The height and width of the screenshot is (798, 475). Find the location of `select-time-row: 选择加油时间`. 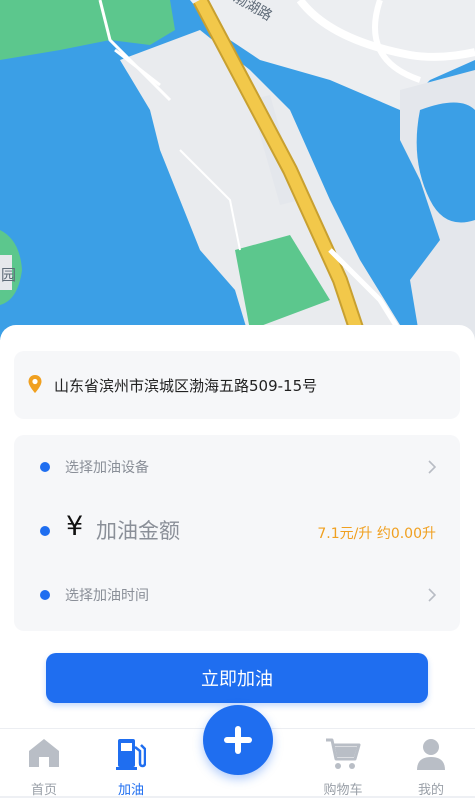

select-time-row: 选择加油时间 is located at coordinates (237, 595).